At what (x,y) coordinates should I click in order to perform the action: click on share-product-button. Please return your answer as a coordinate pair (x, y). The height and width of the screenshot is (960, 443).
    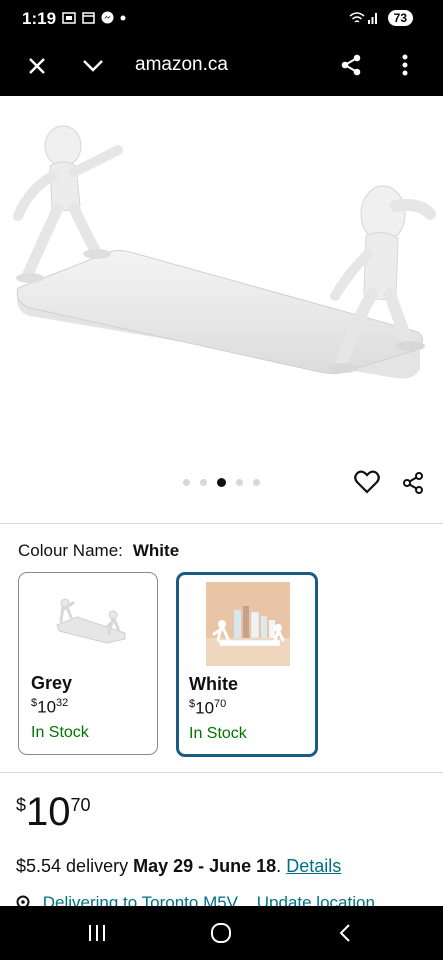
    Looking at the image, I should click on (413, 483).